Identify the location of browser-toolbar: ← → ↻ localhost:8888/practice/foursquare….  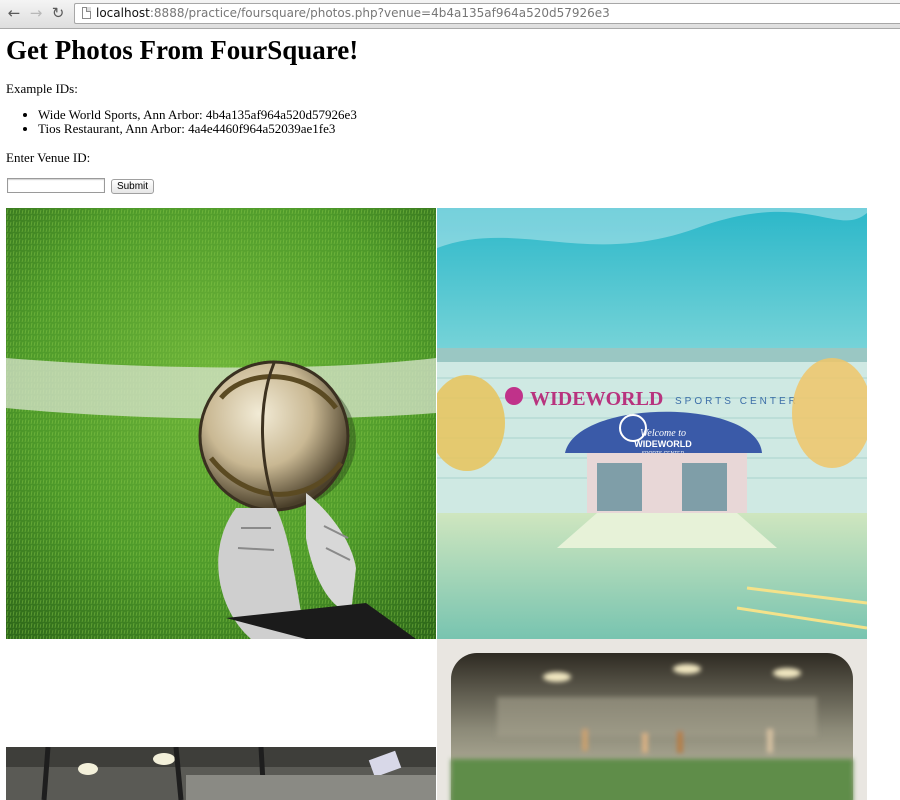
(450, 14).